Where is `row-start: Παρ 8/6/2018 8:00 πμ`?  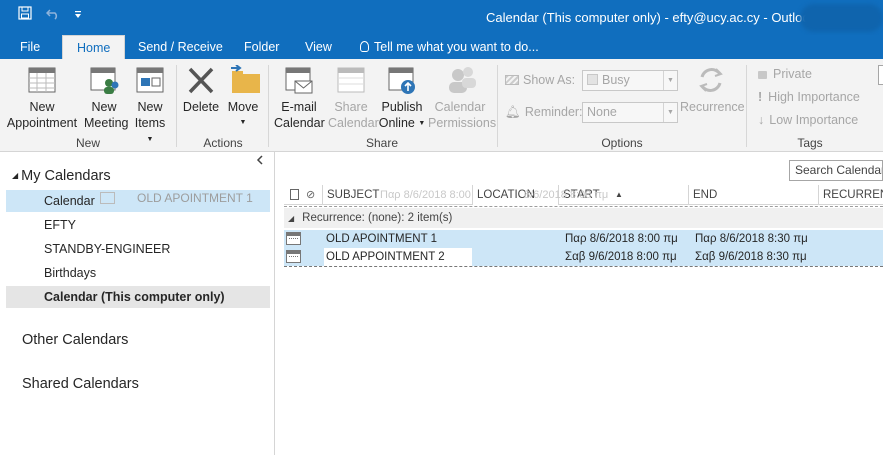 row-start: Παρ 8/6/2018 8:00 πμ is located at coordinates (621, 239).